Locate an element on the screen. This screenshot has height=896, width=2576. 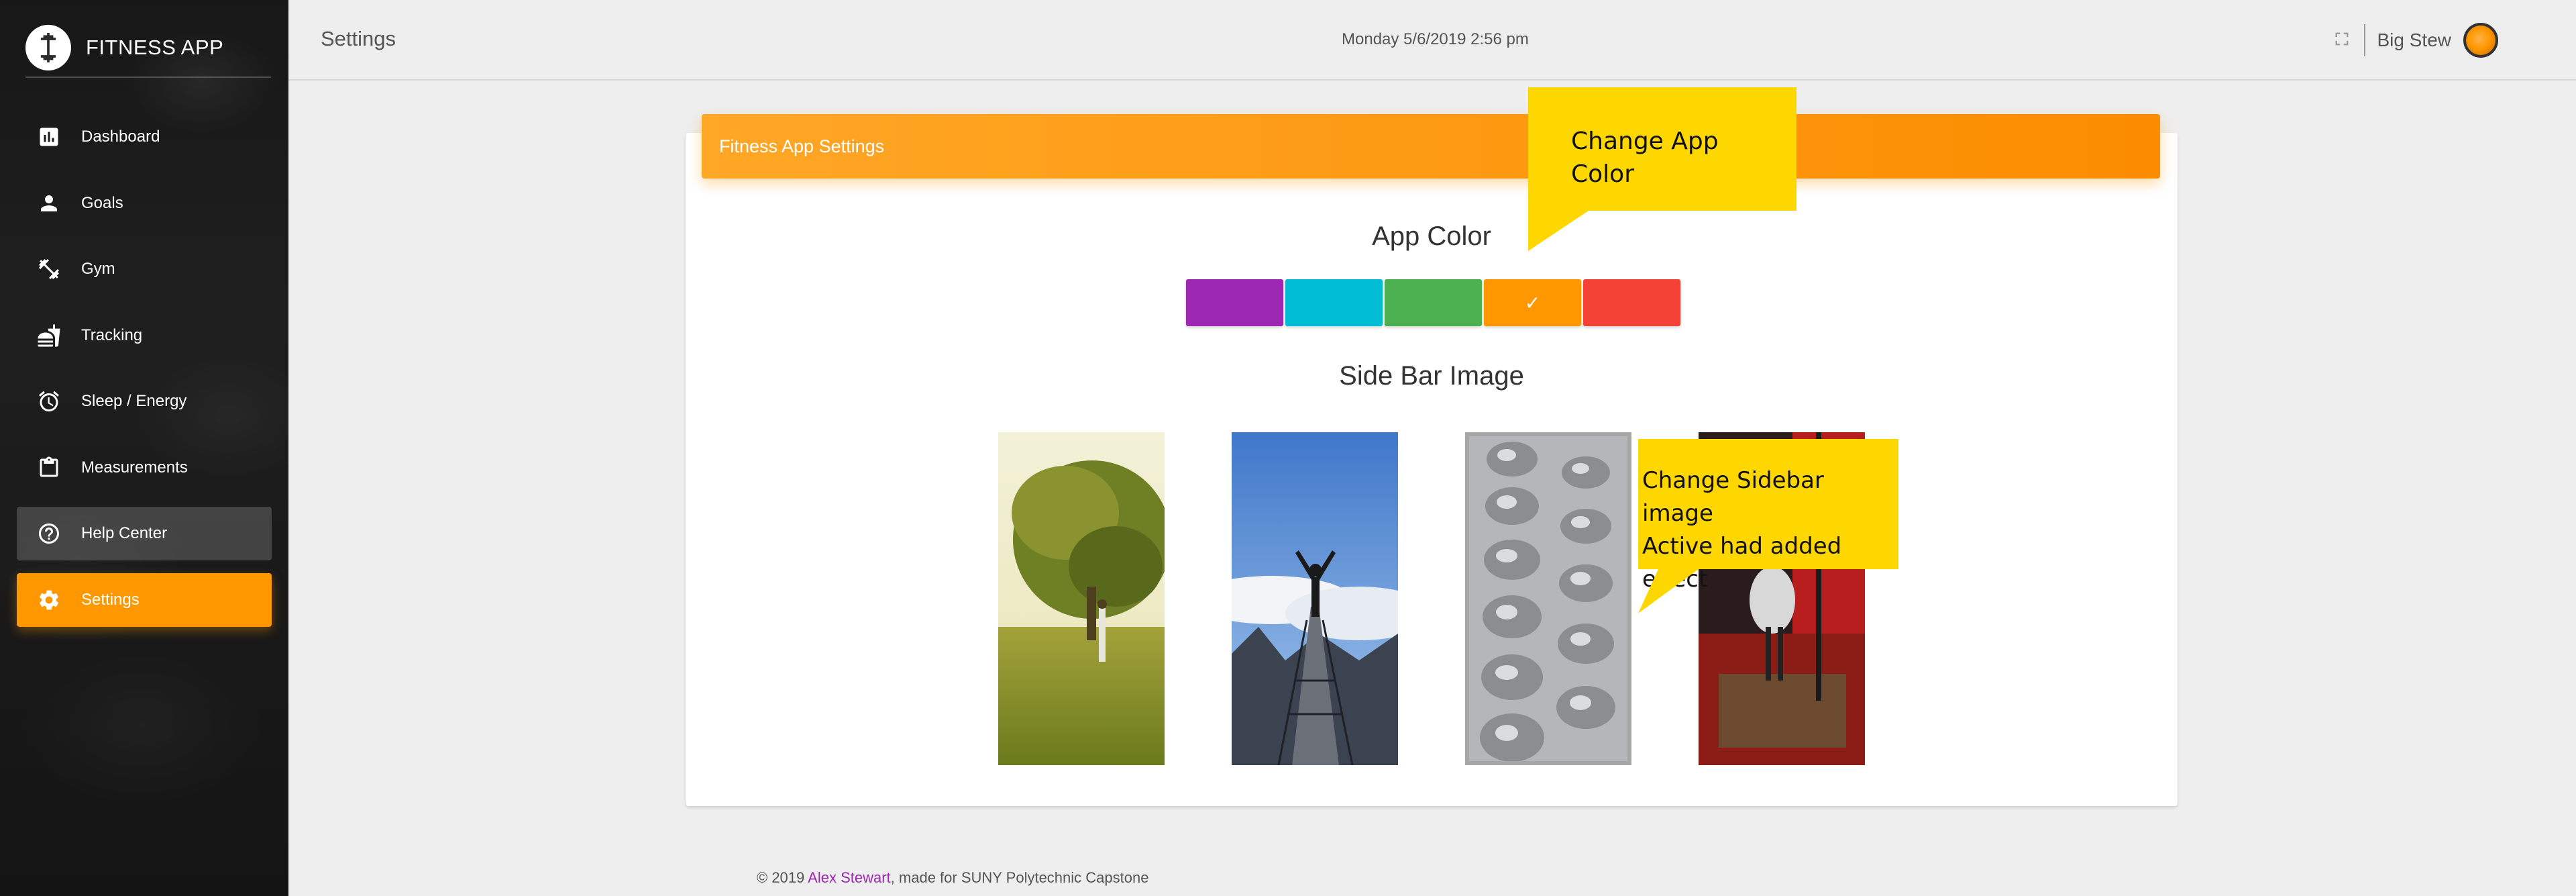
callout-line: Color is located at coordinates (1602, 174).